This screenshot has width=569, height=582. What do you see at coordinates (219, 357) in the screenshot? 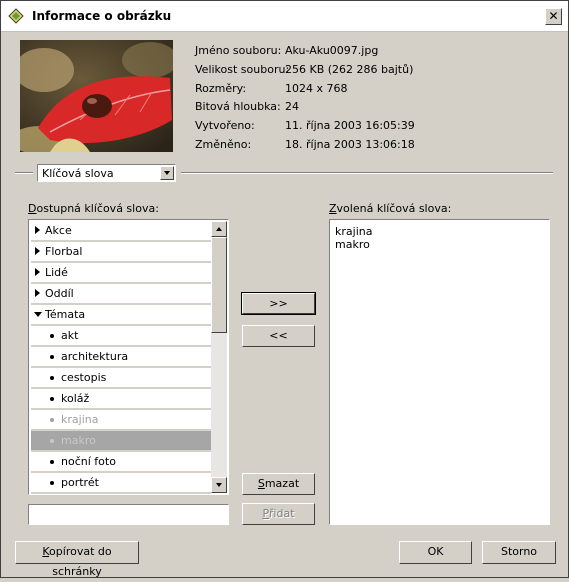
I see `vertical-scrollbar` at bounding box center [219, 357].